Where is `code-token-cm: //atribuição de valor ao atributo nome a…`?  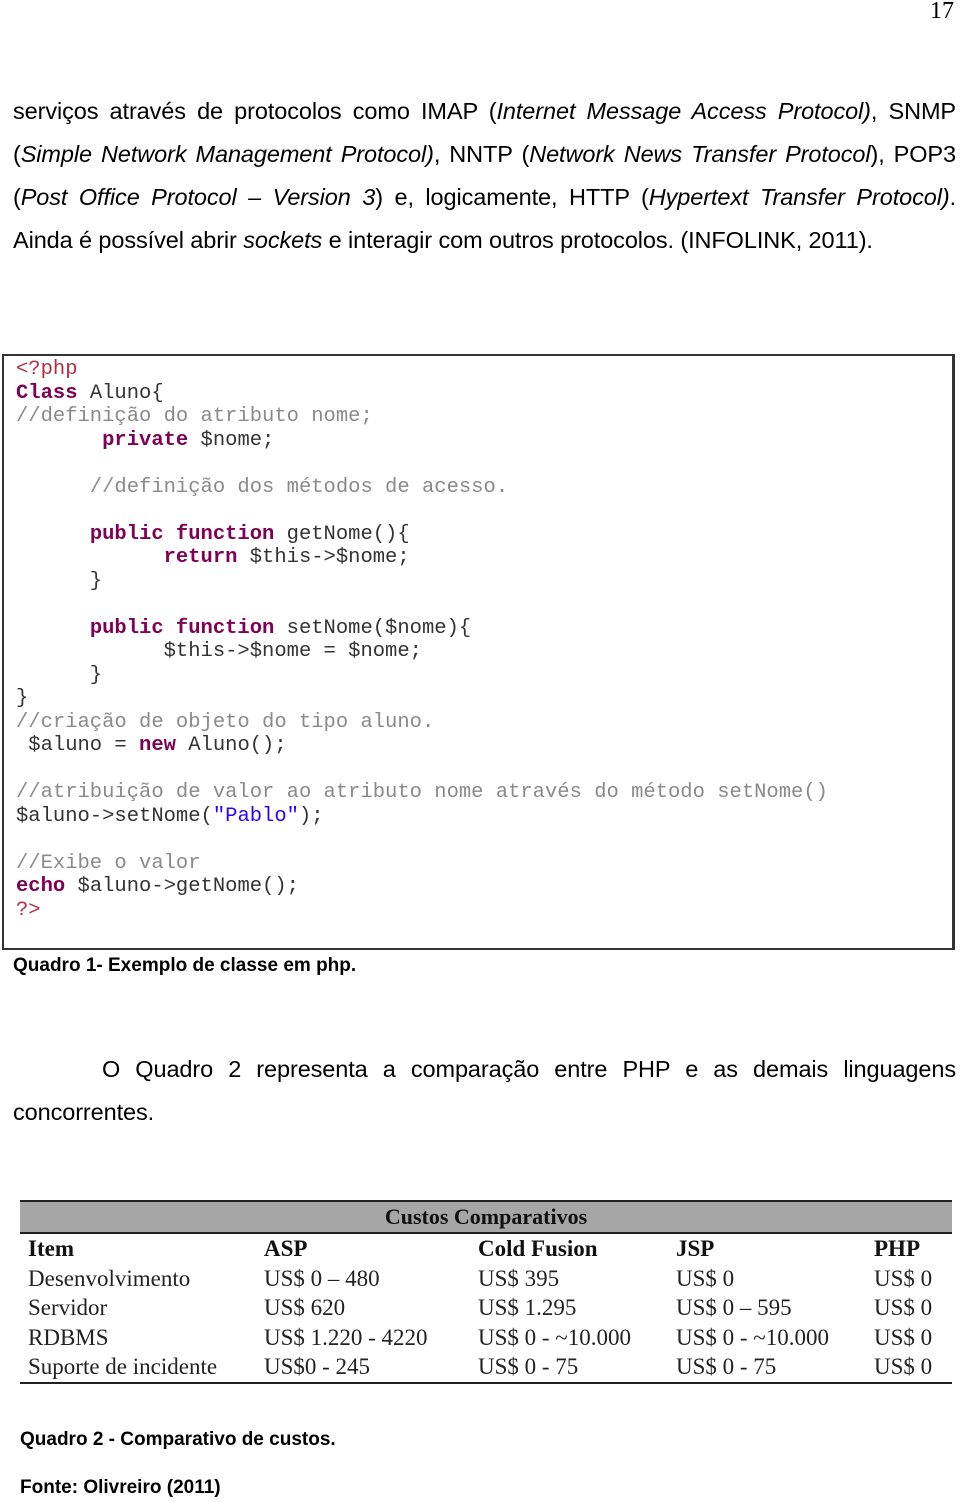 code-token-cm: //atribuição de valor ao atributo nome a… is located at coordinates (422, 792).